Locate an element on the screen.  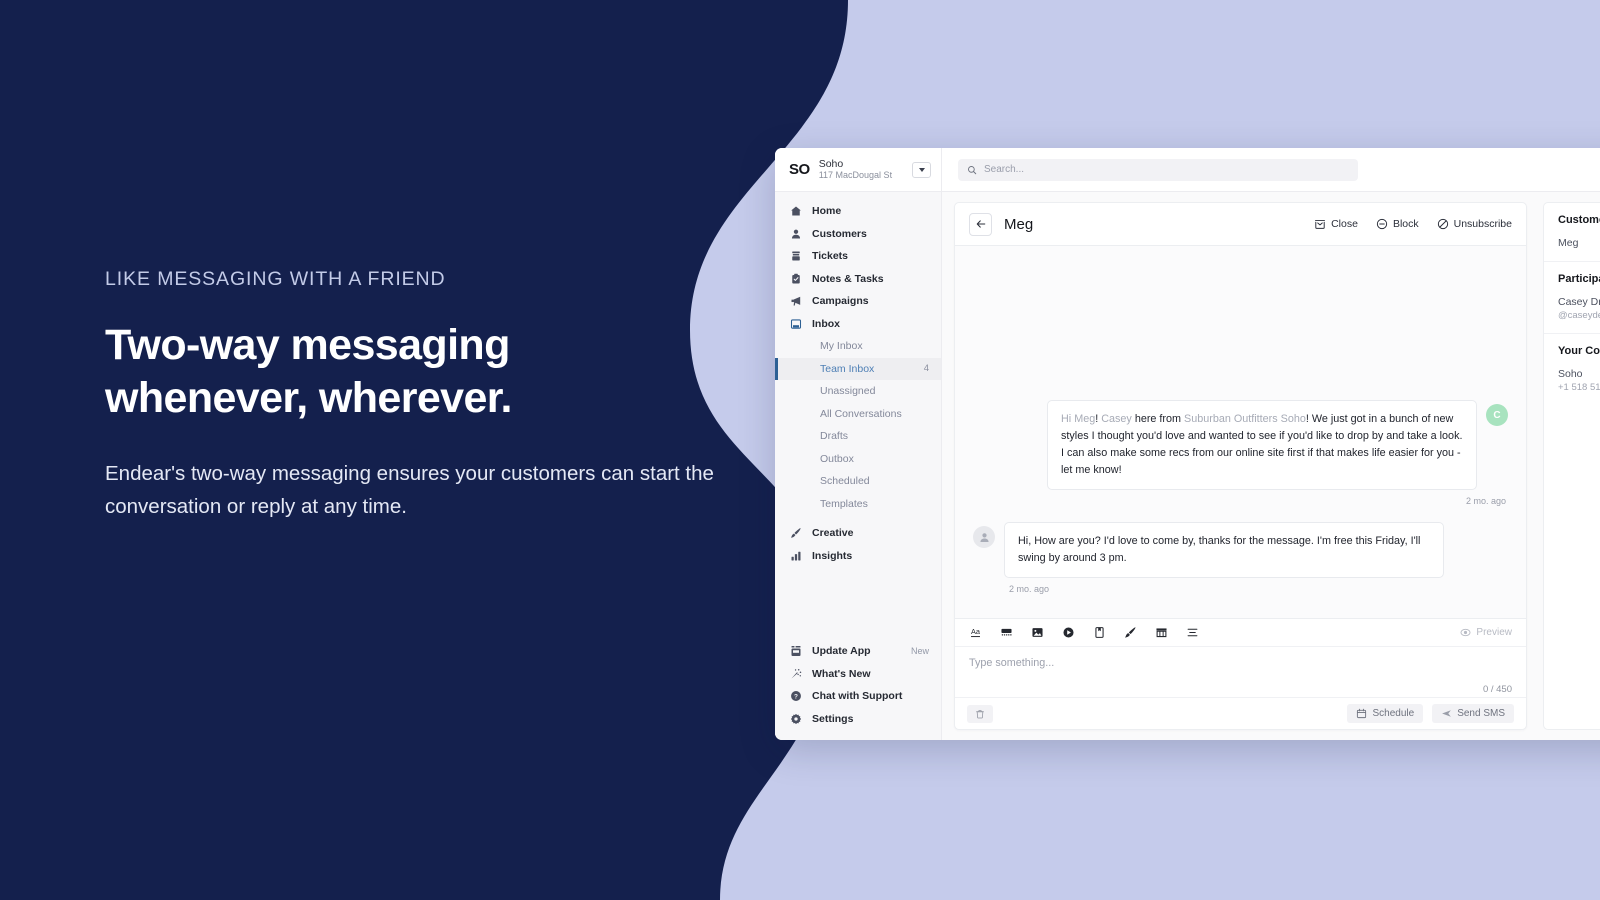
promo-heading: Two-way messaging whenever, wherever. is located at coordinates (415, 372).